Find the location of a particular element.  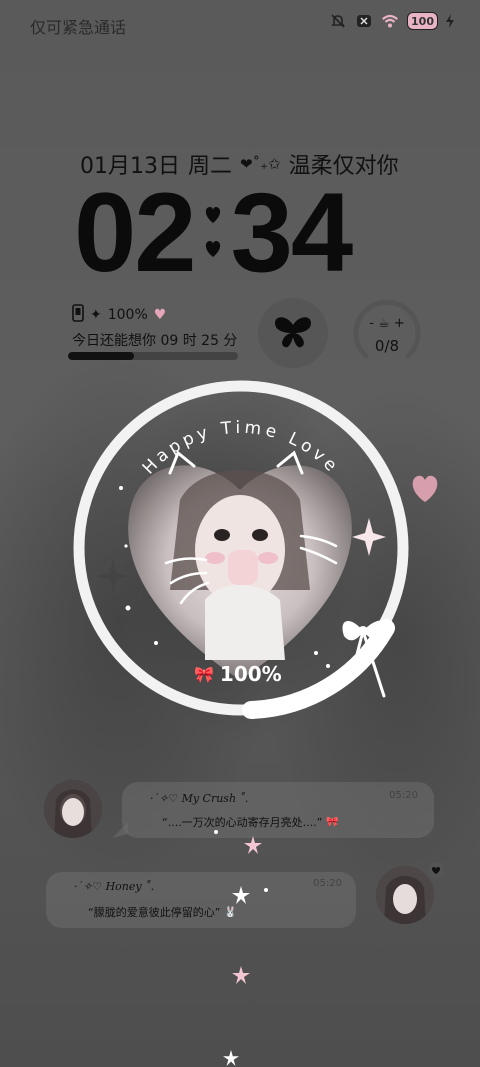

water-progress-ring is located at coordinates (387, 329).